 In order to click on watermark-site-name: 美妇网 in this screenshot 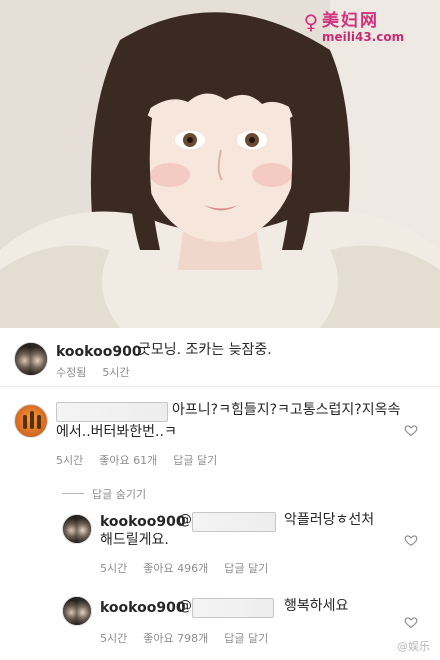, I will do `click(350, 21)`.